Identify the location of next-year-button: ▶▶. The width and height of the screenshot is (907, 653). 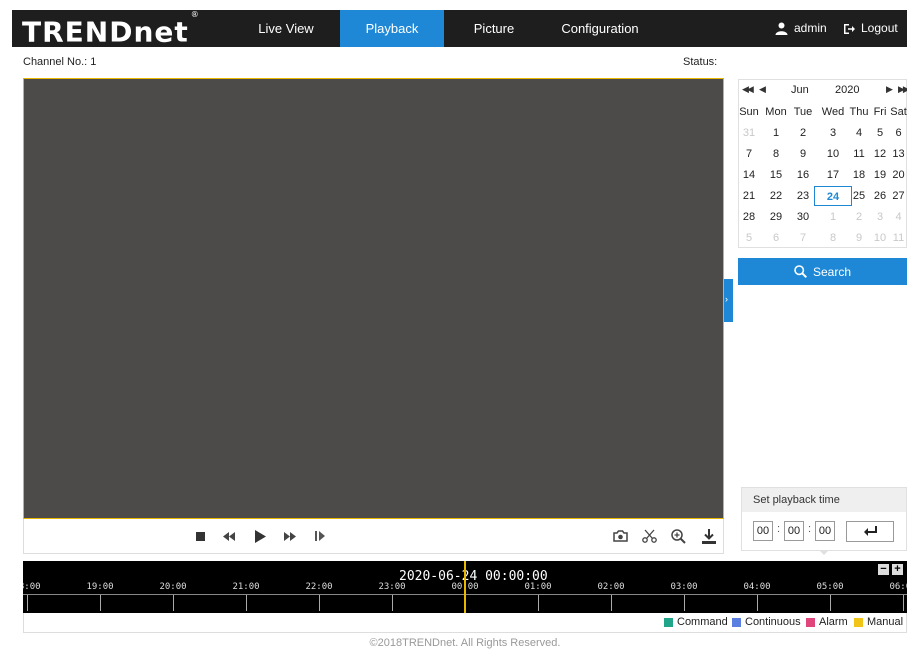
(902, 89).